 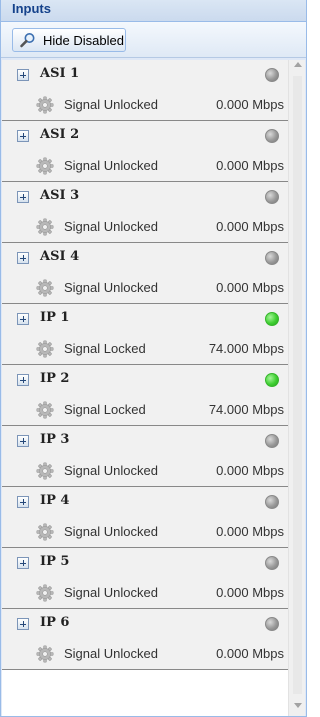 I want to click on panel-title: Inputs, so click(x=153, y=11).